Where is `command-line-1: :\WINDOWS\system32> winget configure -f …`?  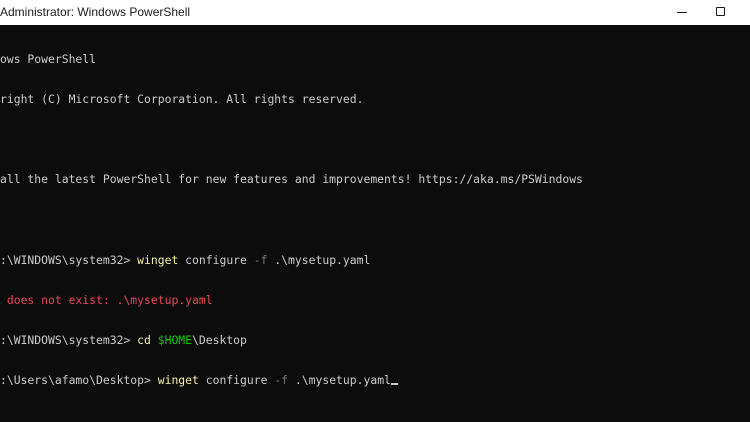 command-line-1: :\WINDOWS\system32> winget configure -f … is located at coordinates (291, 259).